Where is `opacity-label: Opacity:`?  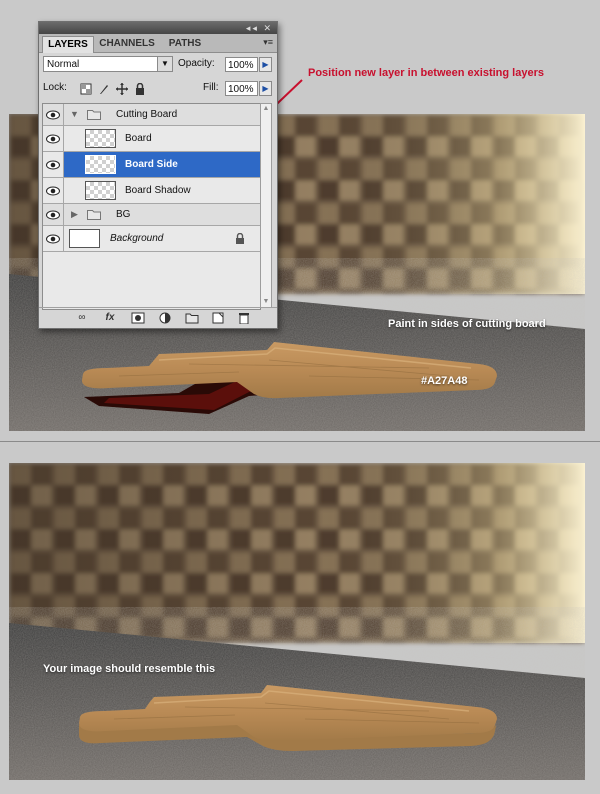
opacity-label: Opacity: is located at coordinates (196, 63).